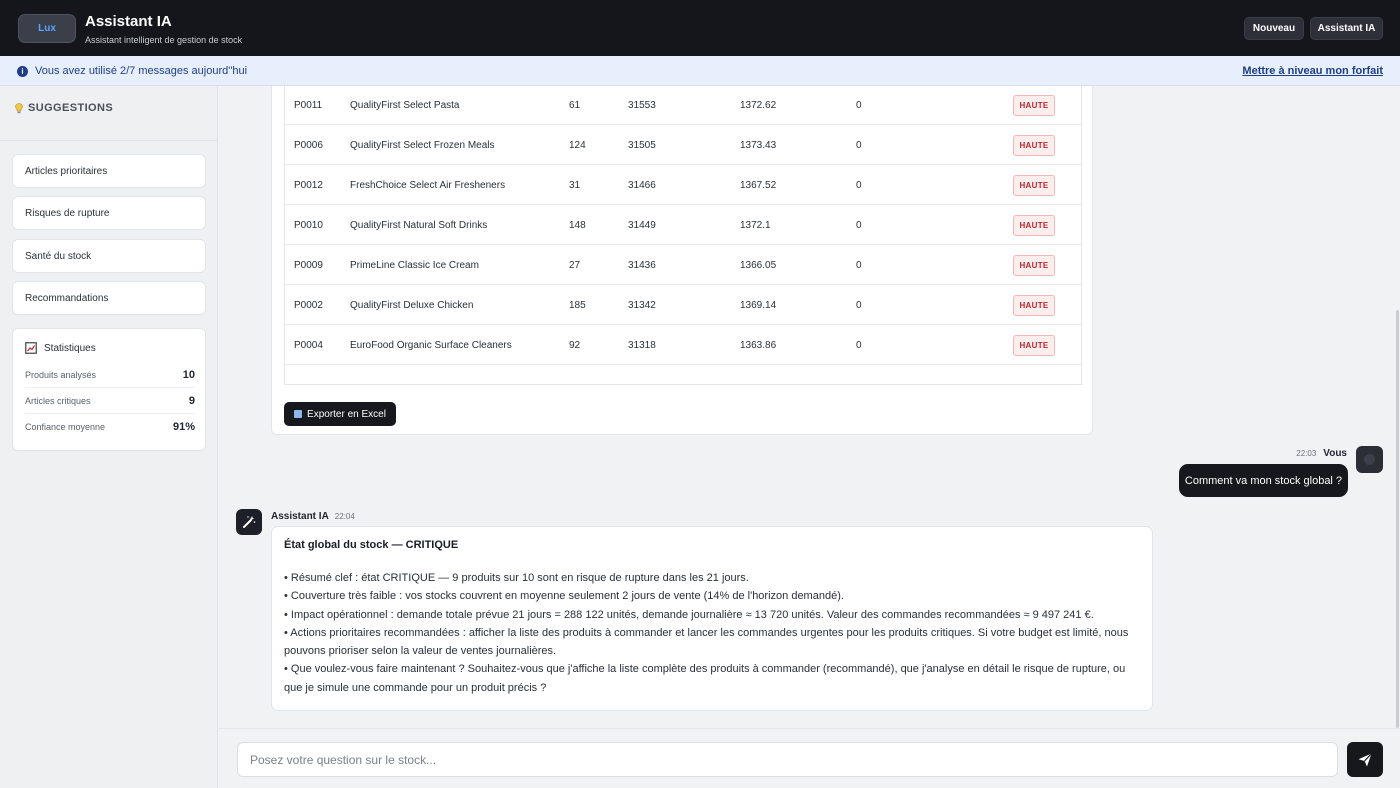 This screenshot has height=788, width=1400. What do you see at coordinates (109, 298) in the screenshot?
I see `suggestion-recommendations: Recommandations` at bounding box center [109, 298].